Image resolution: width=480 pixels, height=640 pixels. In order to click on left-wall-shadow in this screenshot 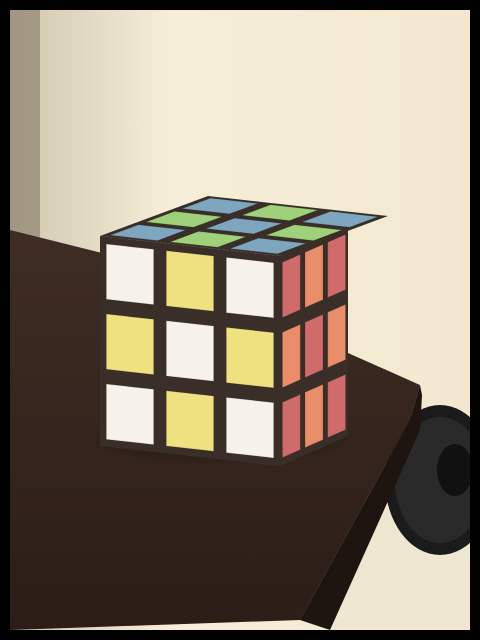, I will do `click(25, 135)`.